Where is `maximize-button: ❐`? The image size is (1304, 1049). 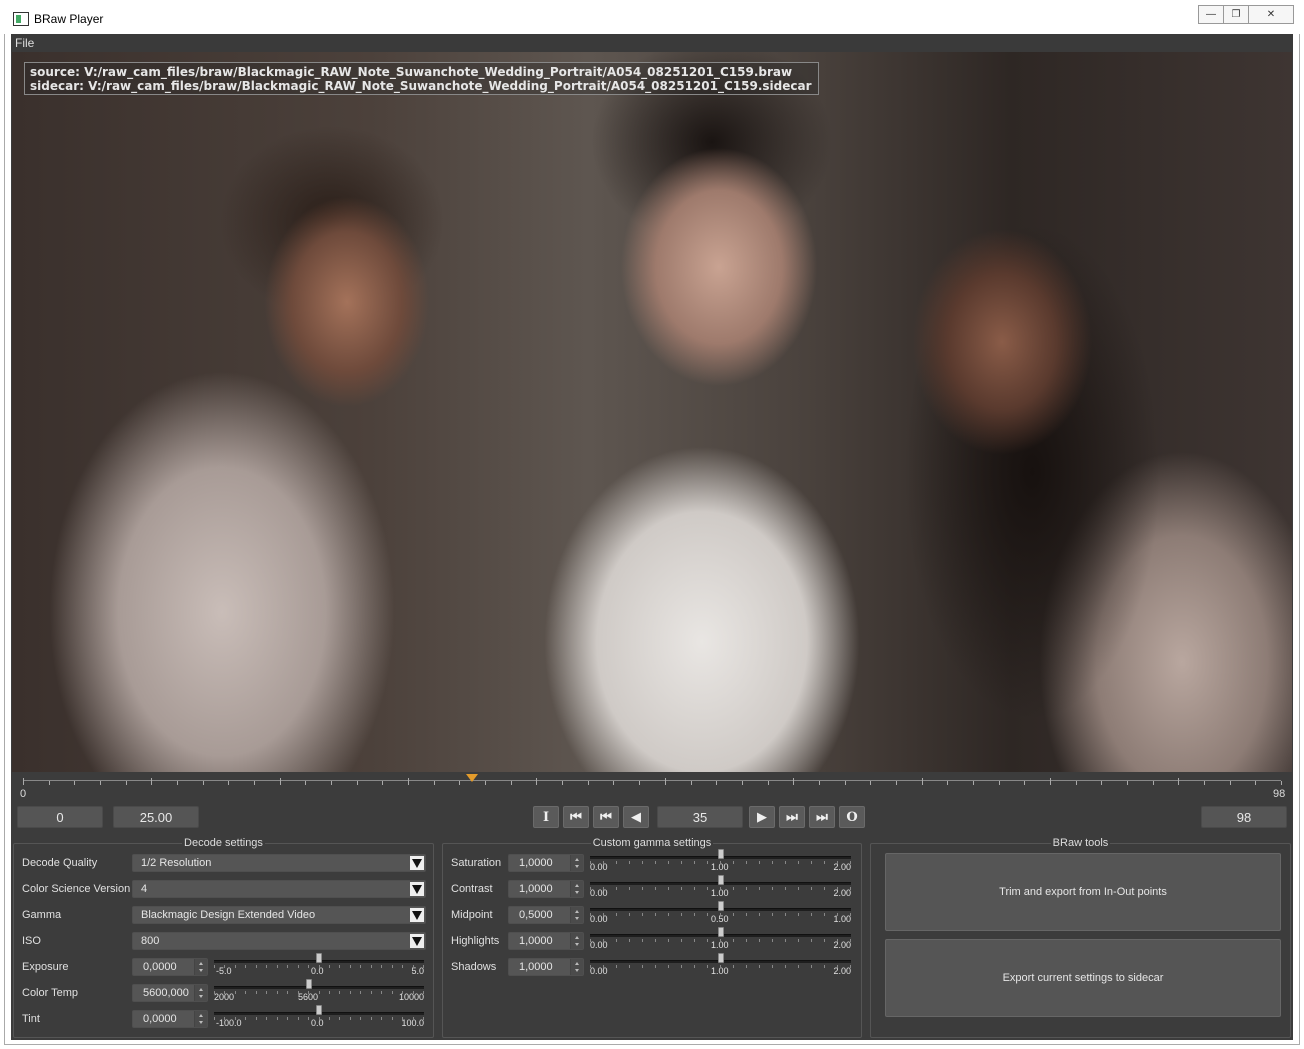
maximize-button: ❐ is located at coordinates (1236, 14).